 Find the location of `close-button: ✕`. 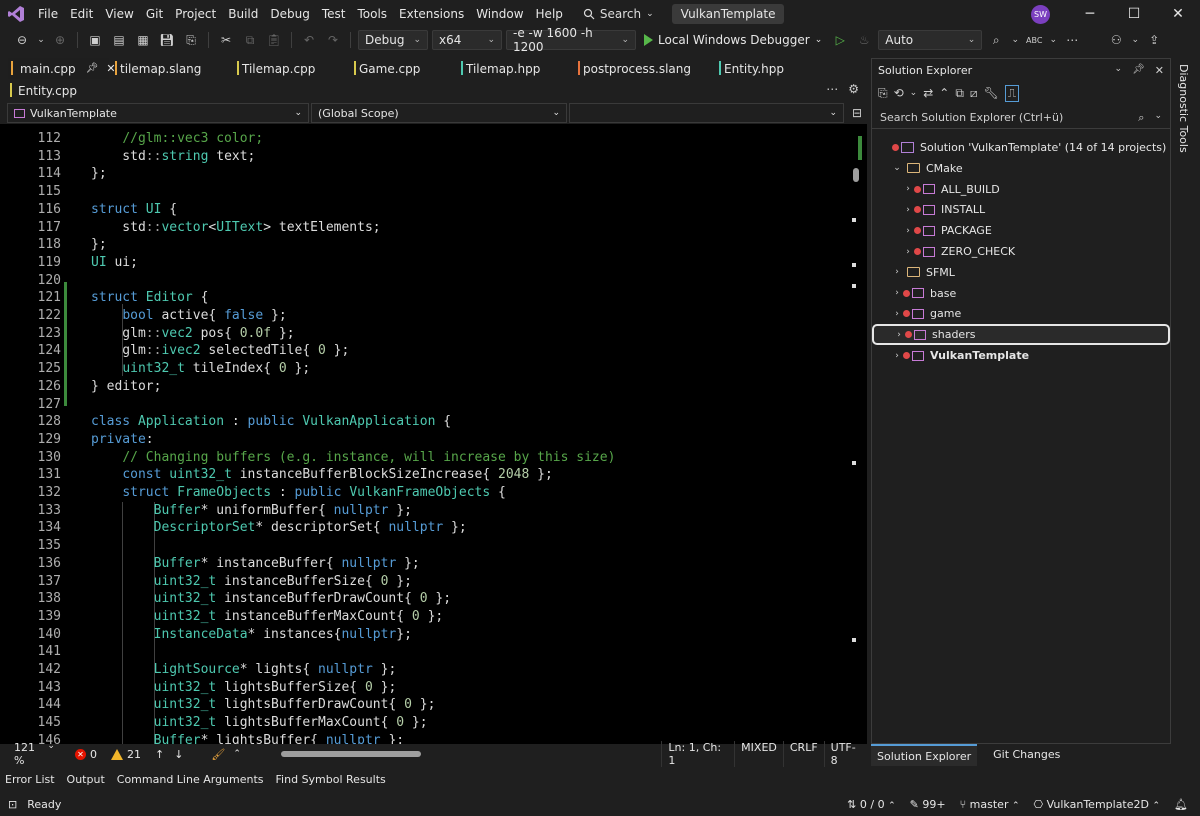

close-button: ✕ is located at coordinates (1178, 14).